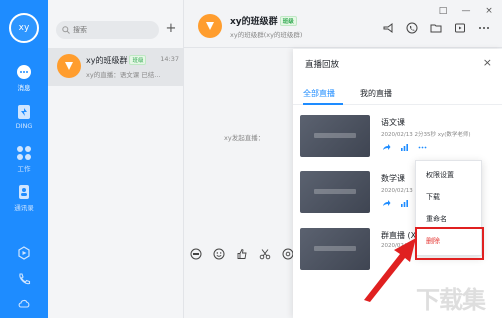 This screenshot has height=318, width=502. What do you see at coordinates (448, 197) in the screenshot?
I see `menu-item-download: 下载` at bounding box center [448, 197].